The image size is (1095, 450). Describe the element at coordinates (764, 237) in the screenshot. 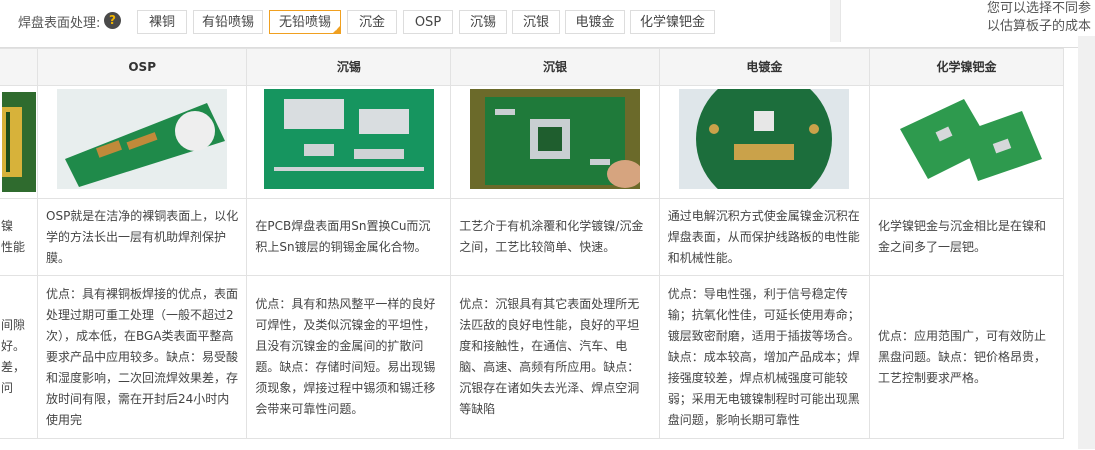

I see `desc-electroplated-gold: 通过电解沉积方式使金属镍金沉积在焊盘表面，从而保护线路板的电性能和机械性能。` at that location.